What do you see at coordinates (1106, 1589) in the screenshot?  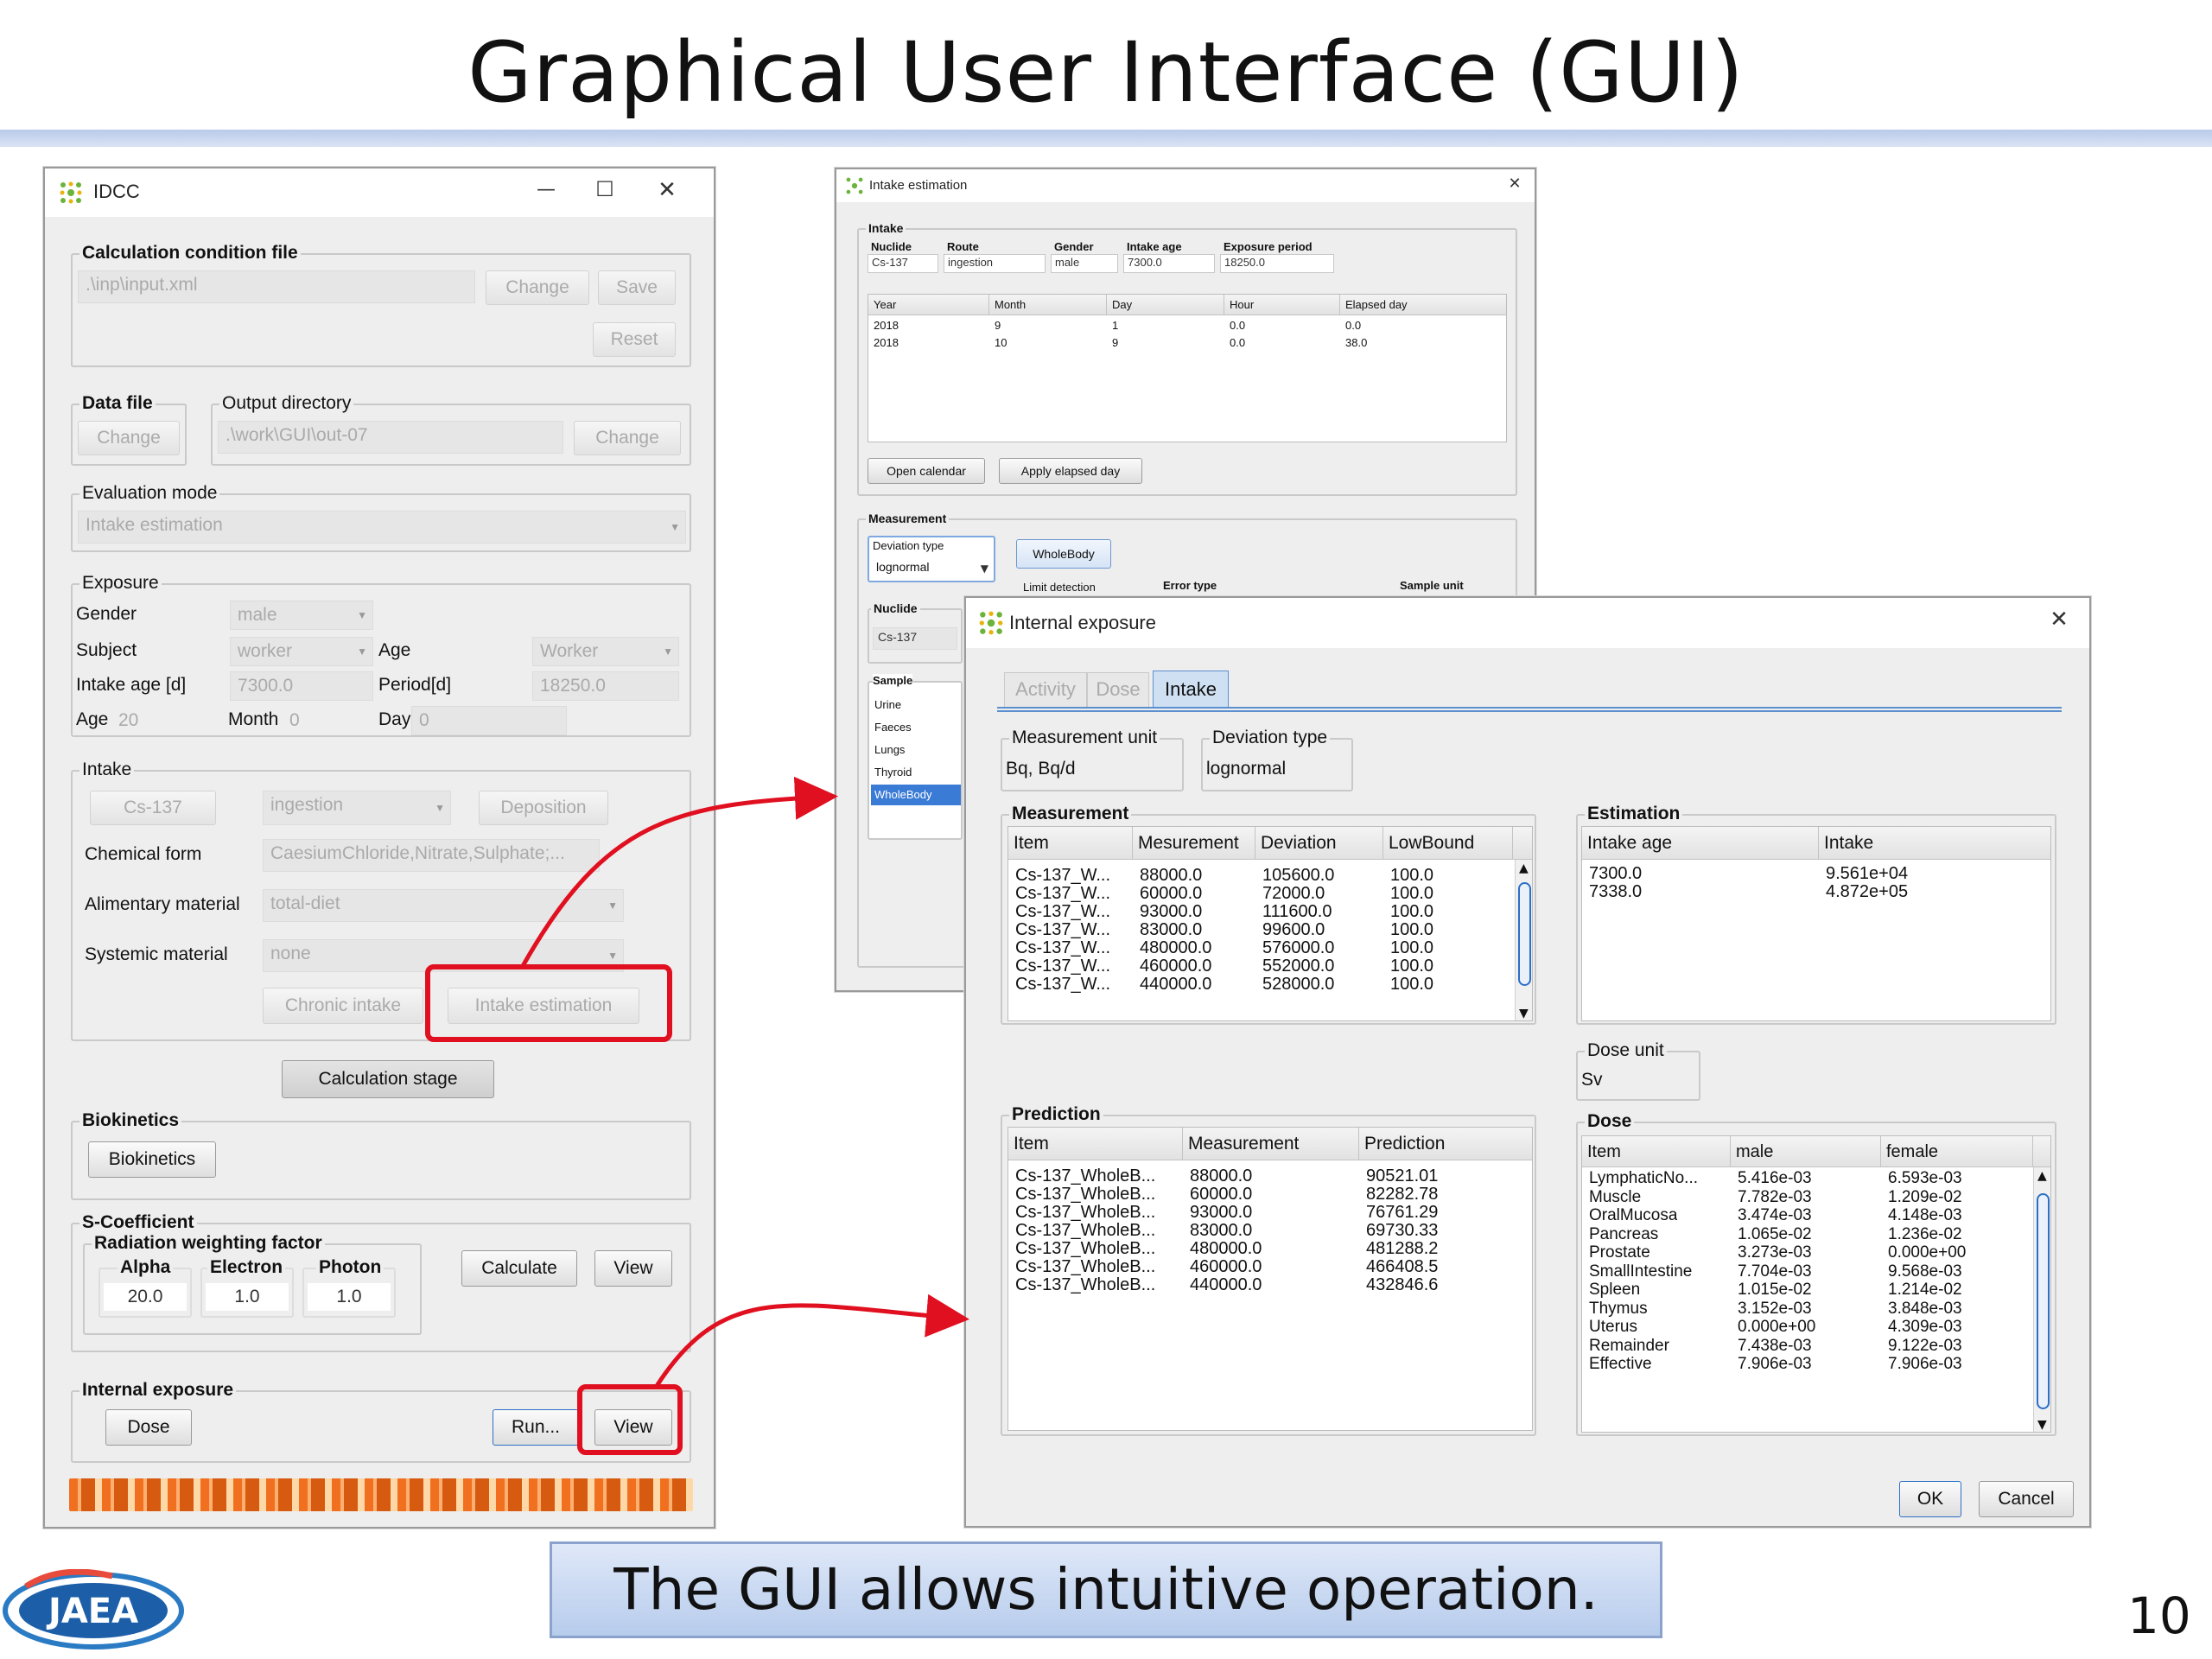 I see `caption-box: The GUI allows intuitive operation.` at bounding box center [1106, 1589].